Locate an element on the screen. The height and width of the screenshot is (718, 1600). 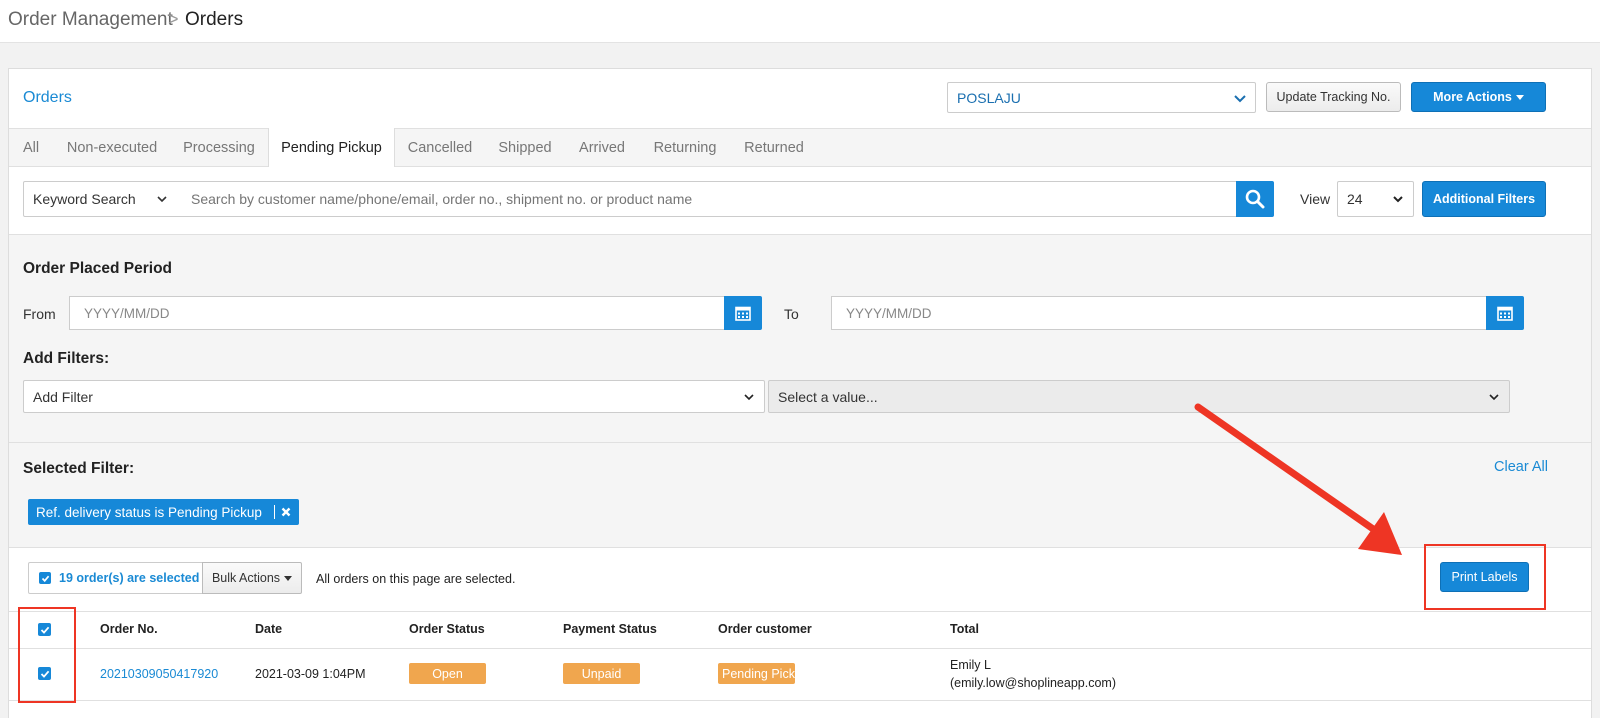
checkbox-checked-icon is located at coordinates (45, 578).